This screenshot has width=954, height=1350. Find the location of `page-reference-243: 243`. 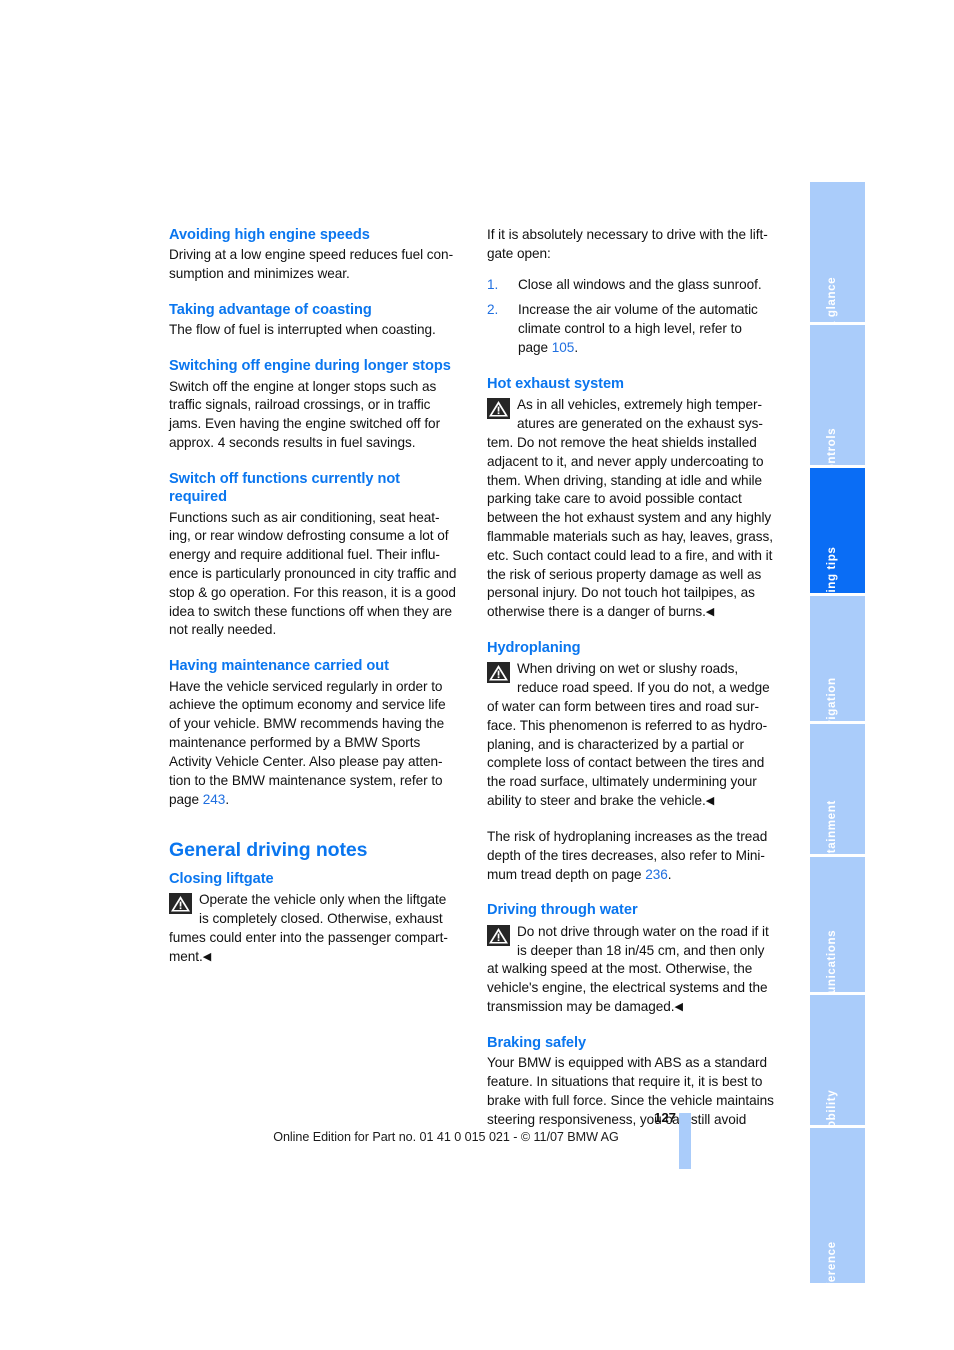

page-reference-243: 243 is located at coordinates (214, 799).